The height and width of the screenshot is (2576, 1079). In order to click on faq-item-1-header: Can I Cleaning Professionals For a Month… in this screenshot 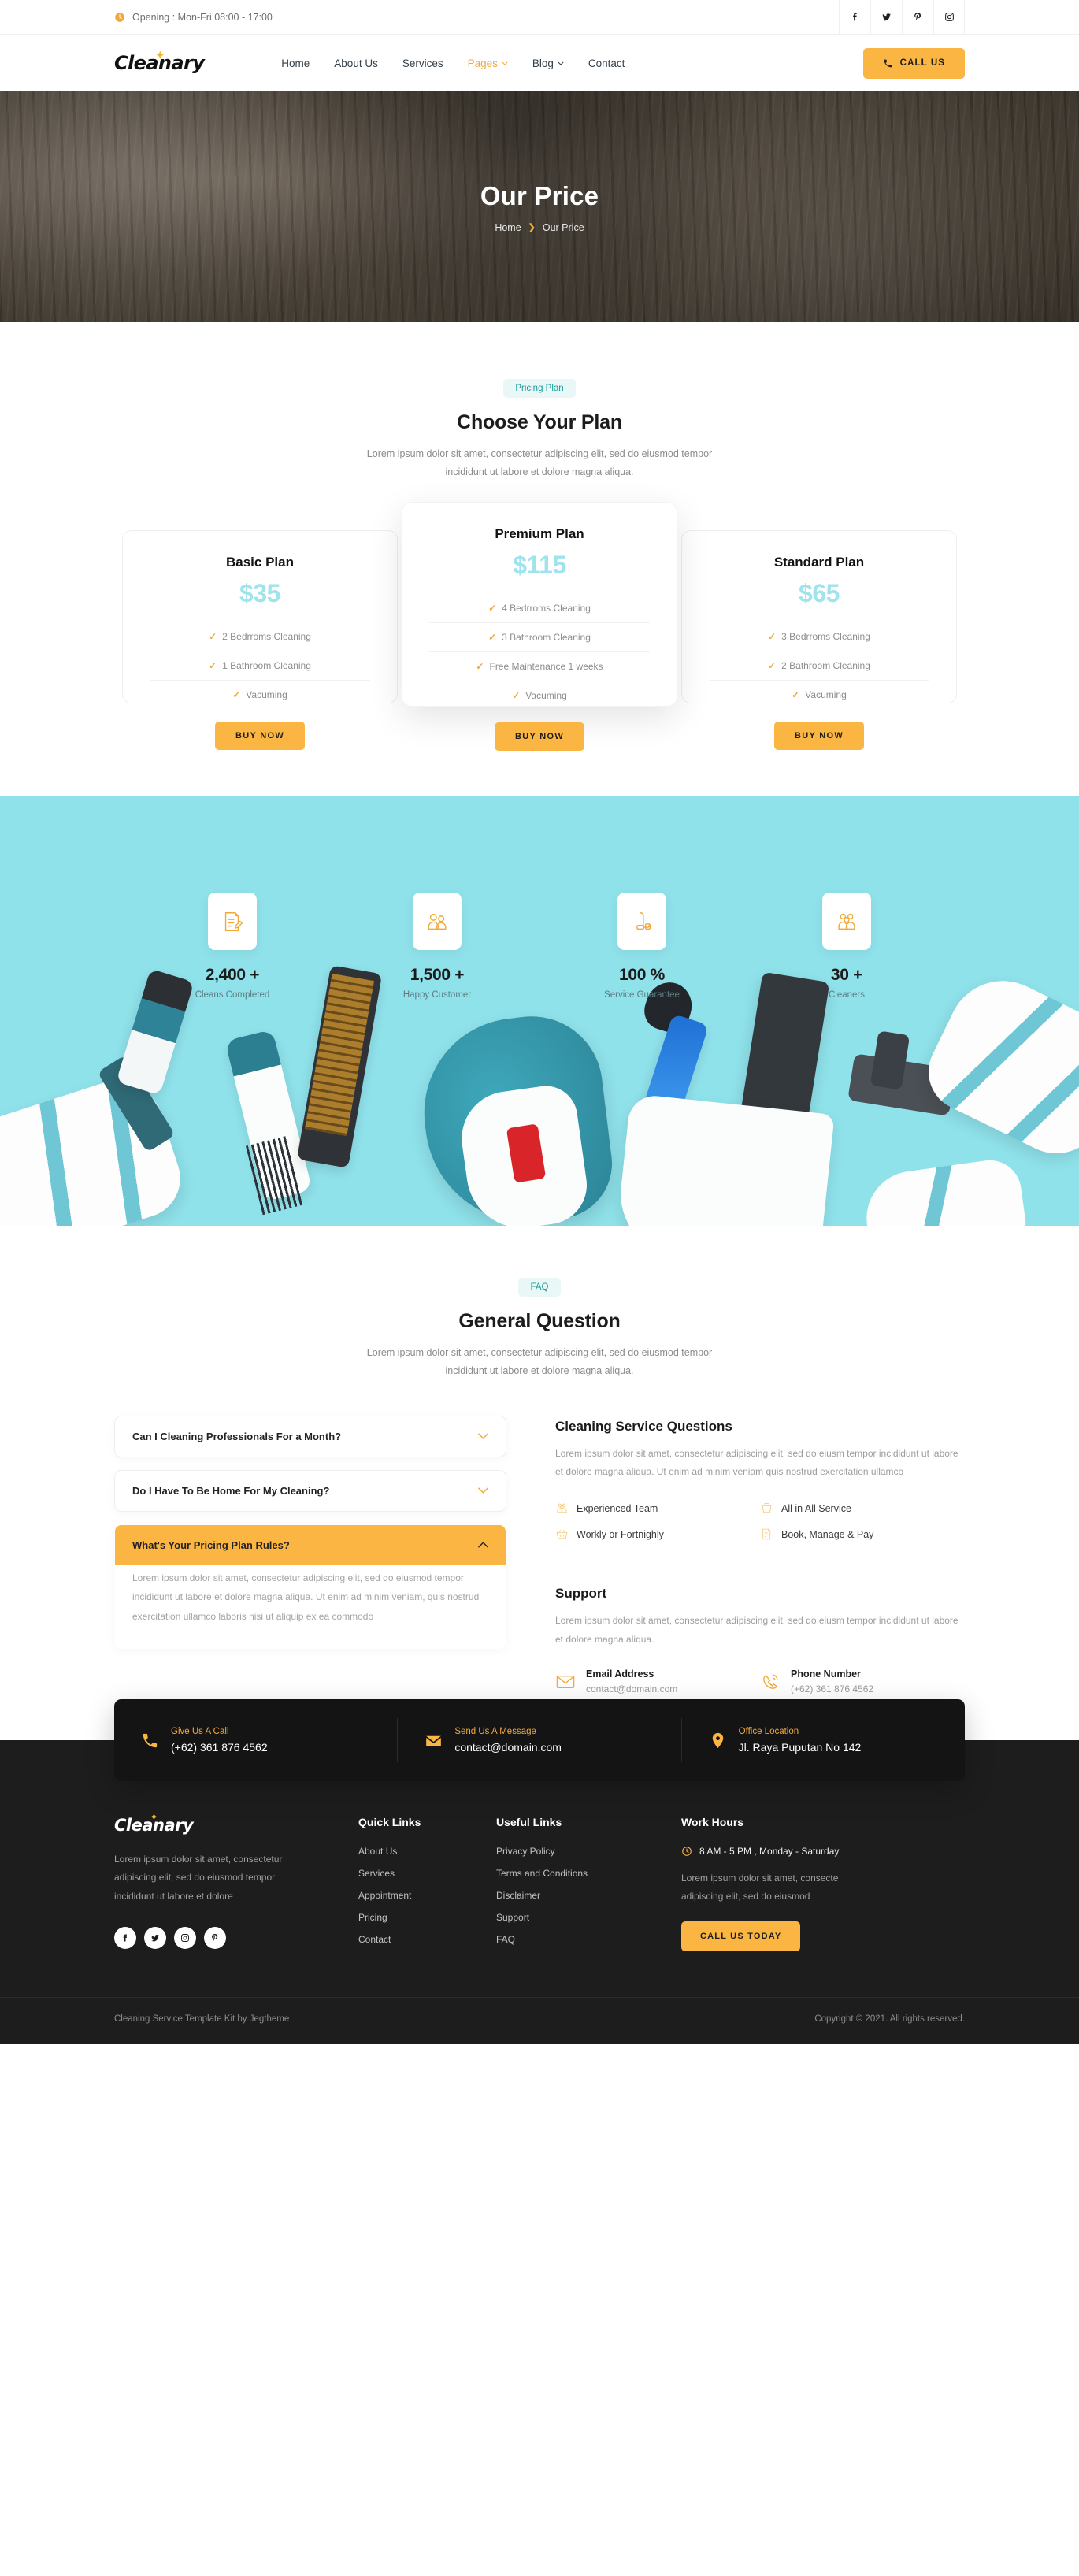, I will do `click(310, 1436)`.